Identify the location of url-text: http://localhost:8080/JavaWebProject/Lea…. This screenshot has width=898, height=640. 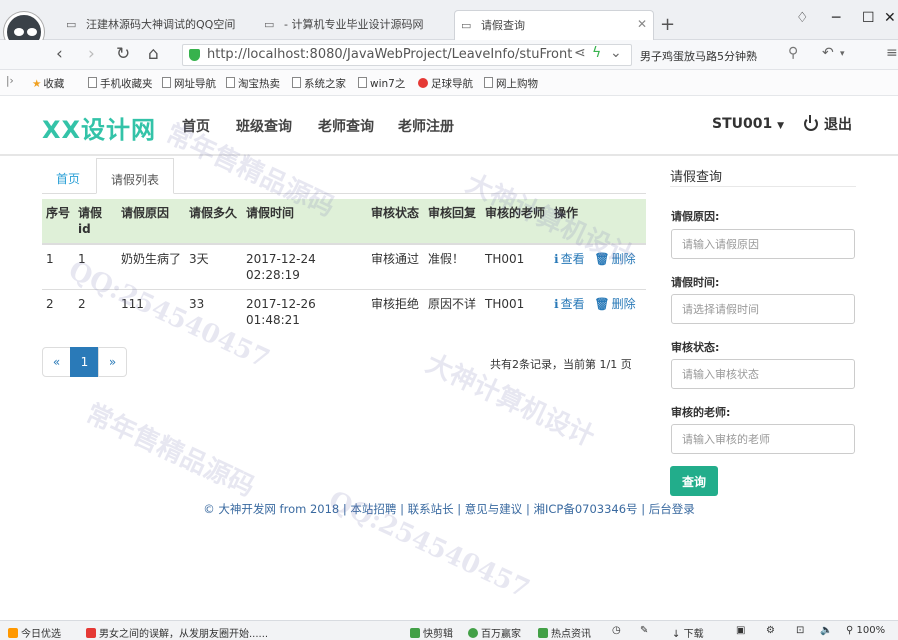
(390, 54).